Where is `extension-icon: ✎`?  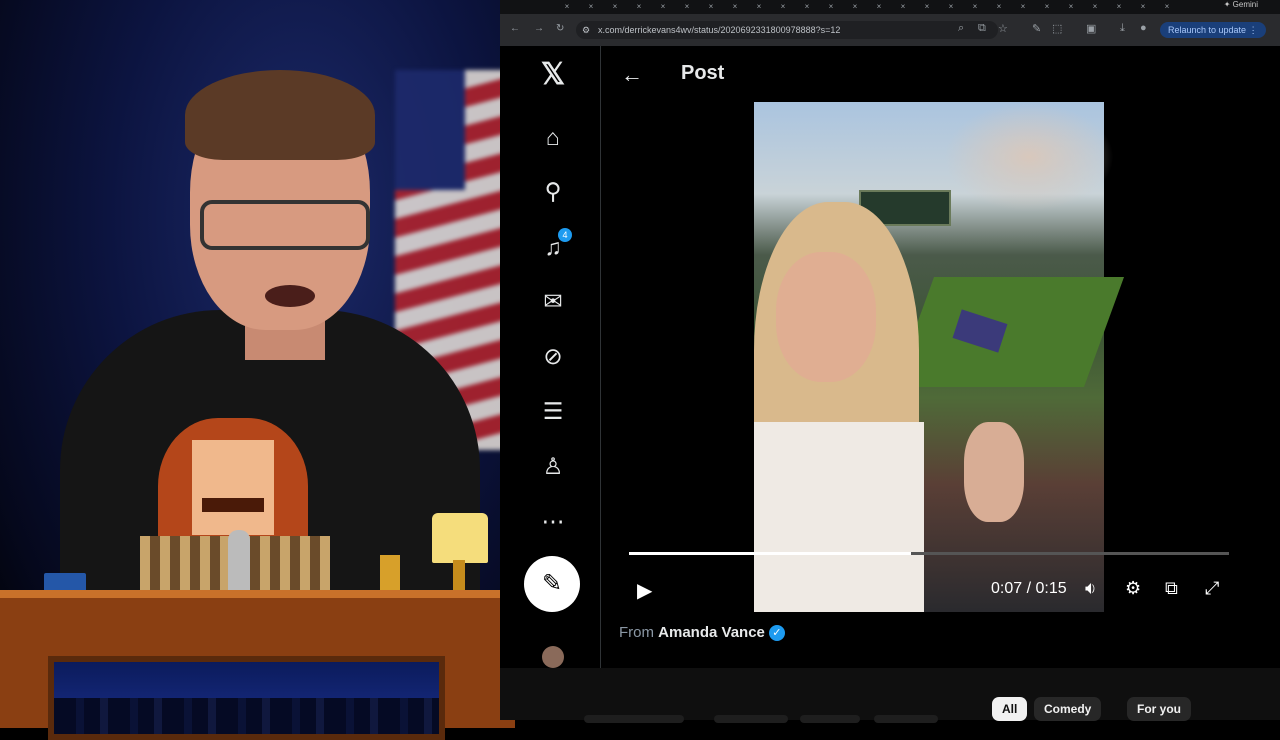 extension-icon: ✎ is located at coordinates (1036, 28).